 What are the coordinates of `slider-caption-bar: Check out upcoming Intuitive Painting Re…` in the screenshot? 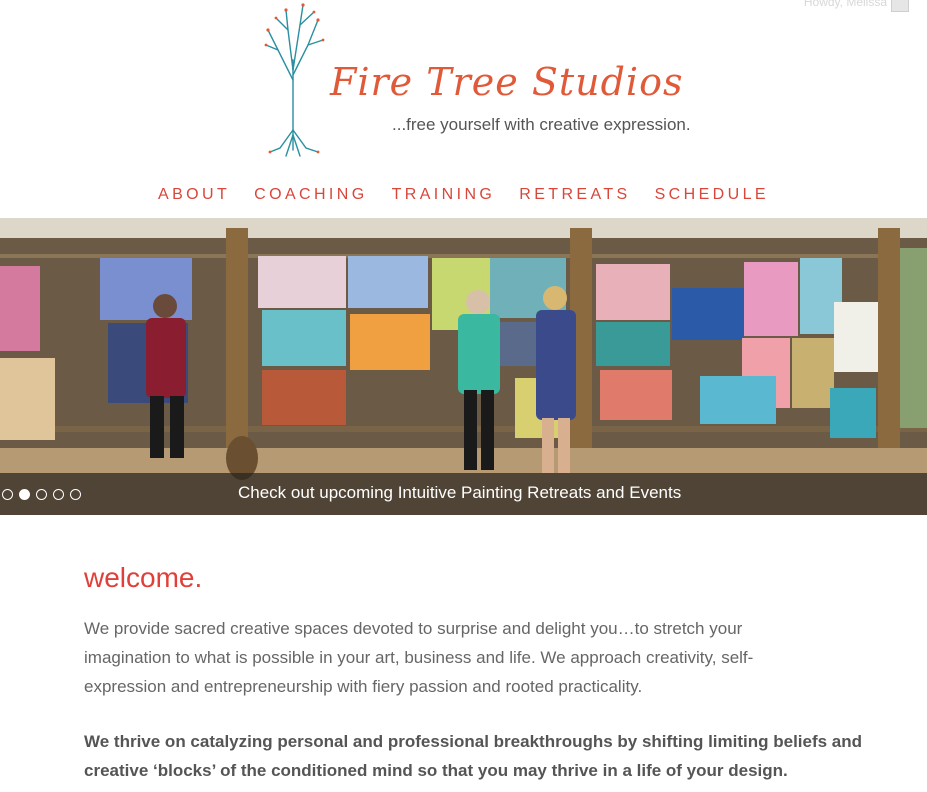 It's located at (463, 494).